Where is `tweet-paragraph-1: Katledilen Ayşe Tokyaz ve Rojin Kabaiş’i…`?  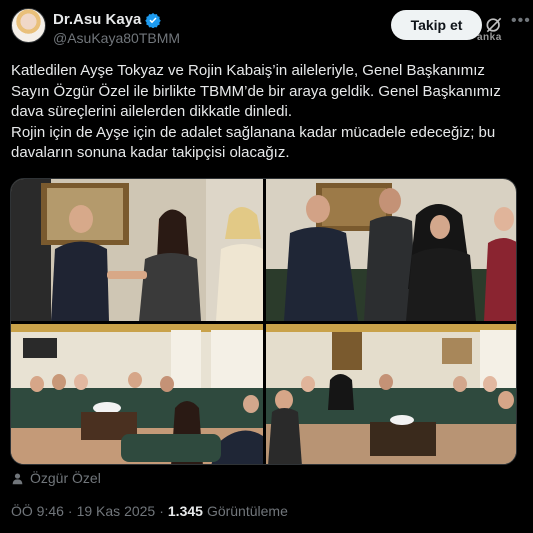 tweet-paragraph-1: Katledilen Ayşe Tokyaz ve Rojin Kabaiş’i… is located at coordinates (256, 91).